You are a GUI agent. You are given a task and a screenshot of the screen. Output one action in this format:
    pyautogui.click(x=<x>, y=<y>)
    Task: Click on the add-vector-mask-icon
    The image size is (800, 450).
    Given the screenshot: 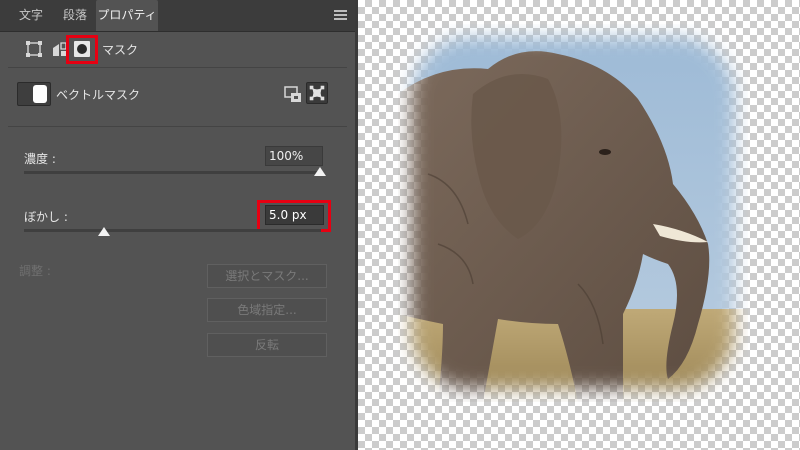 What is the action you would take?
    pyautogui.click(x=317, y=93)
    